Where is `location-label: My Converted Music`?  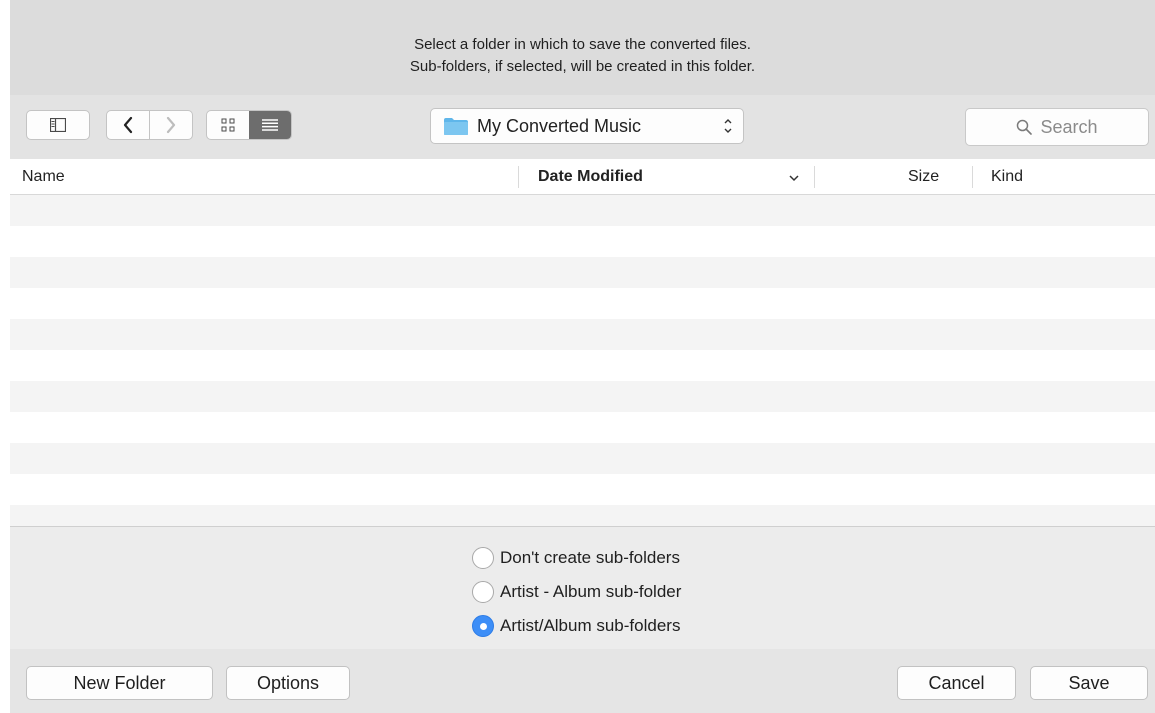 location-label: My Converted Music is located at coordinates (559, 125).